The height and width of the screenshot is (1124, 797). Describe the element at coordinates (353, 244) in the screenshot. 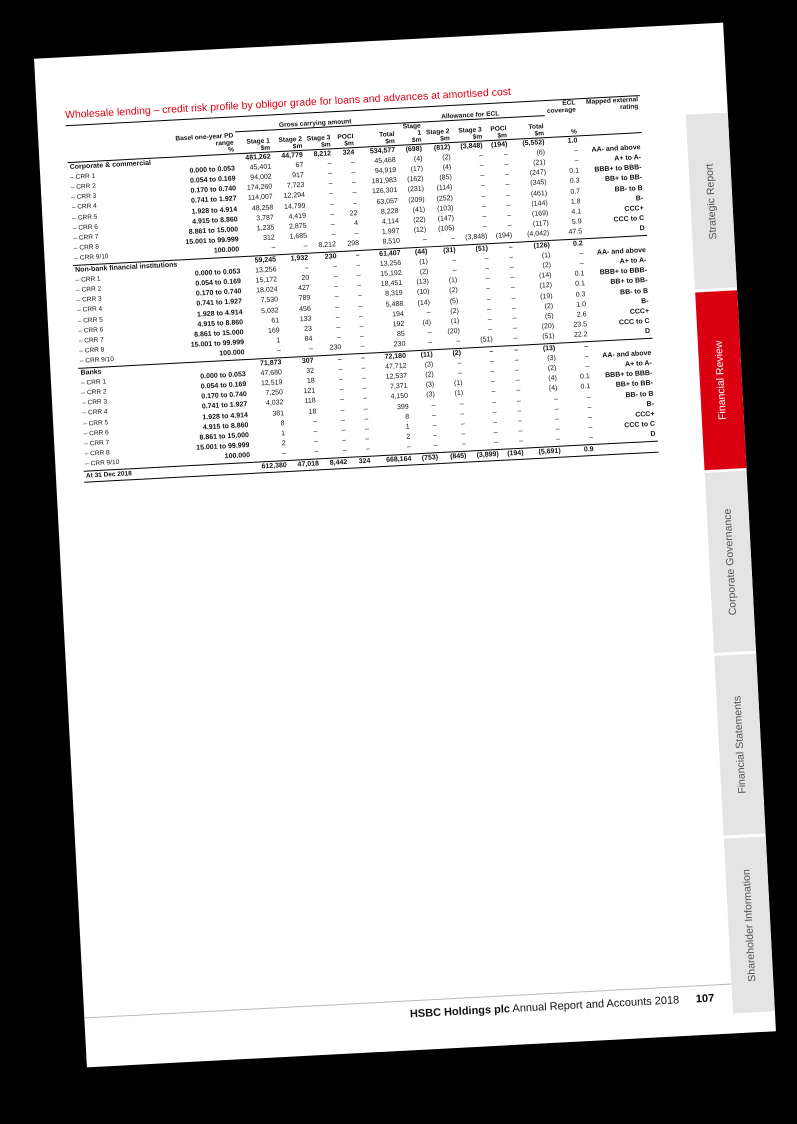

I see `table-cell: 298` at that location.